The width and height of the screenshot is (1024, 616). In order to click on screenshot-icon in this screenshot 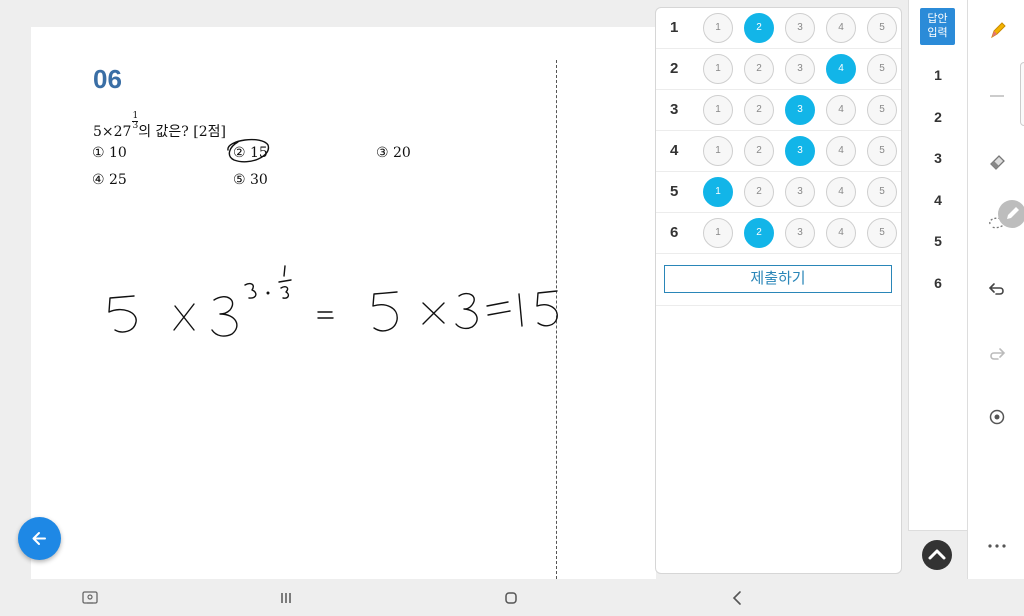, I will do `click(90, 598)`.